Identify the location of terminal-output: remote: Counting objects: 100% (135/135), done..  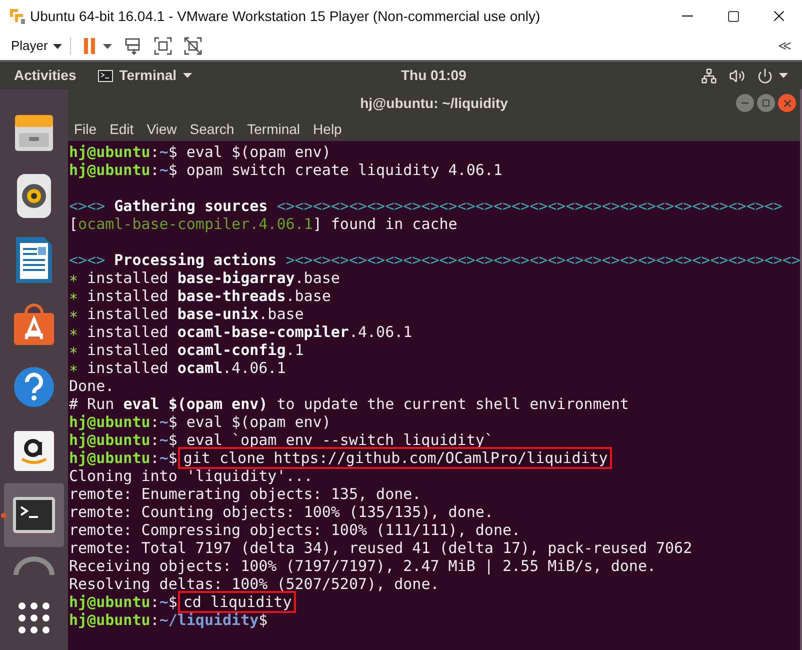
(281, 512).